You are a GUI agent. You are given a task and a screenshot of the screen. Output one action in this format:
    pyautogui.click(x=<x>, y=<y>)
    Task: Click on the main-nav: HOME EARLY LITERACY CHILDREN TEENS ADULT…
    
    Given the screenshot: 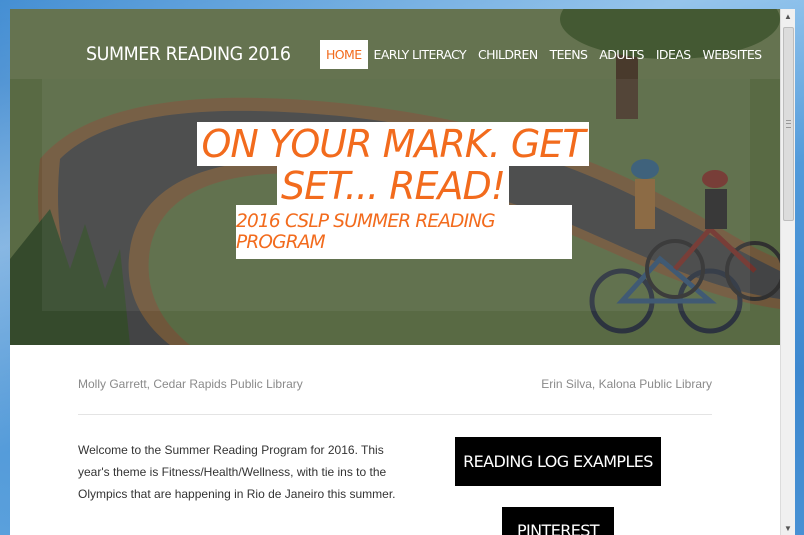 What is the action you would take?
    pyautogui.click(x=543, y=54)
    